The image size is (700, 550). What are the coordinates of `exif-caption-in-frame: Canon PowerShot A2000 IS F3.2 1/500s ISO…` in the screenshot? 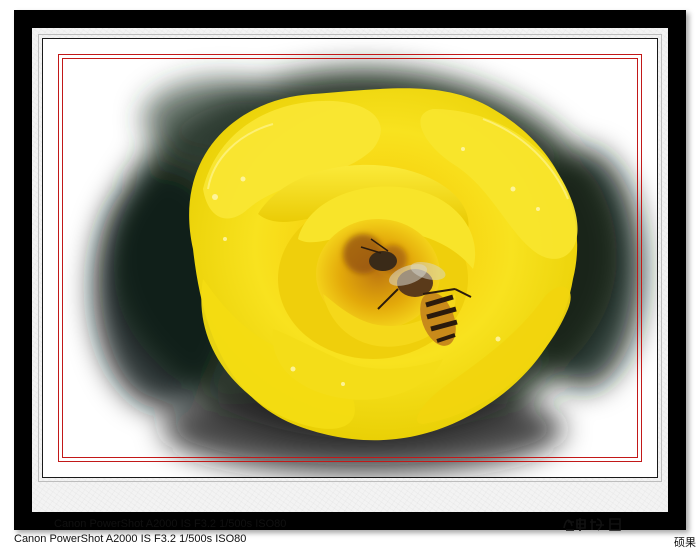 It's located at (170, 524).